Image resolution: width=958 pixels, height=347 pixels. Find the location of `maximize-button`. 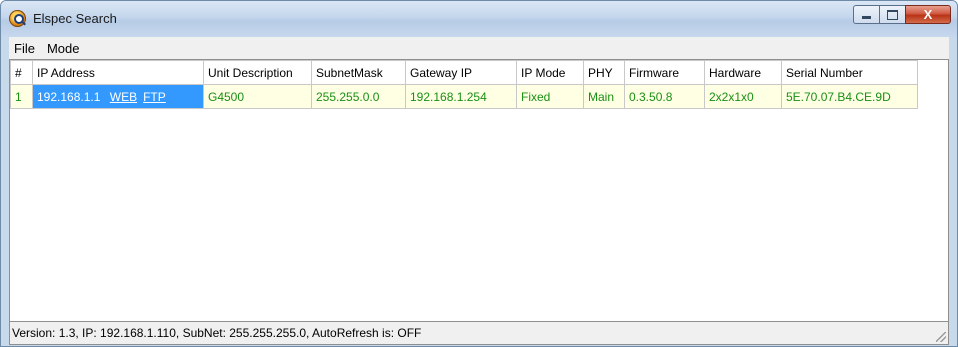

maximize-button is located at coordinates (892, 14).